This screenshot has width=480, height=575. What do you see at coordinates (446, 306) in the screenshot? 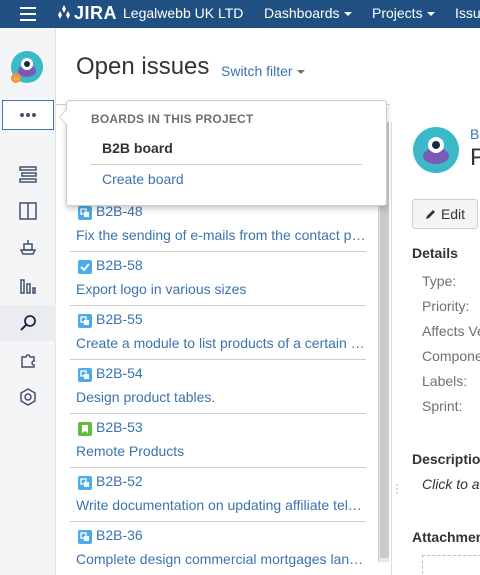
I see `field-priority-label: Priority:` at bounding box center [446, 306].